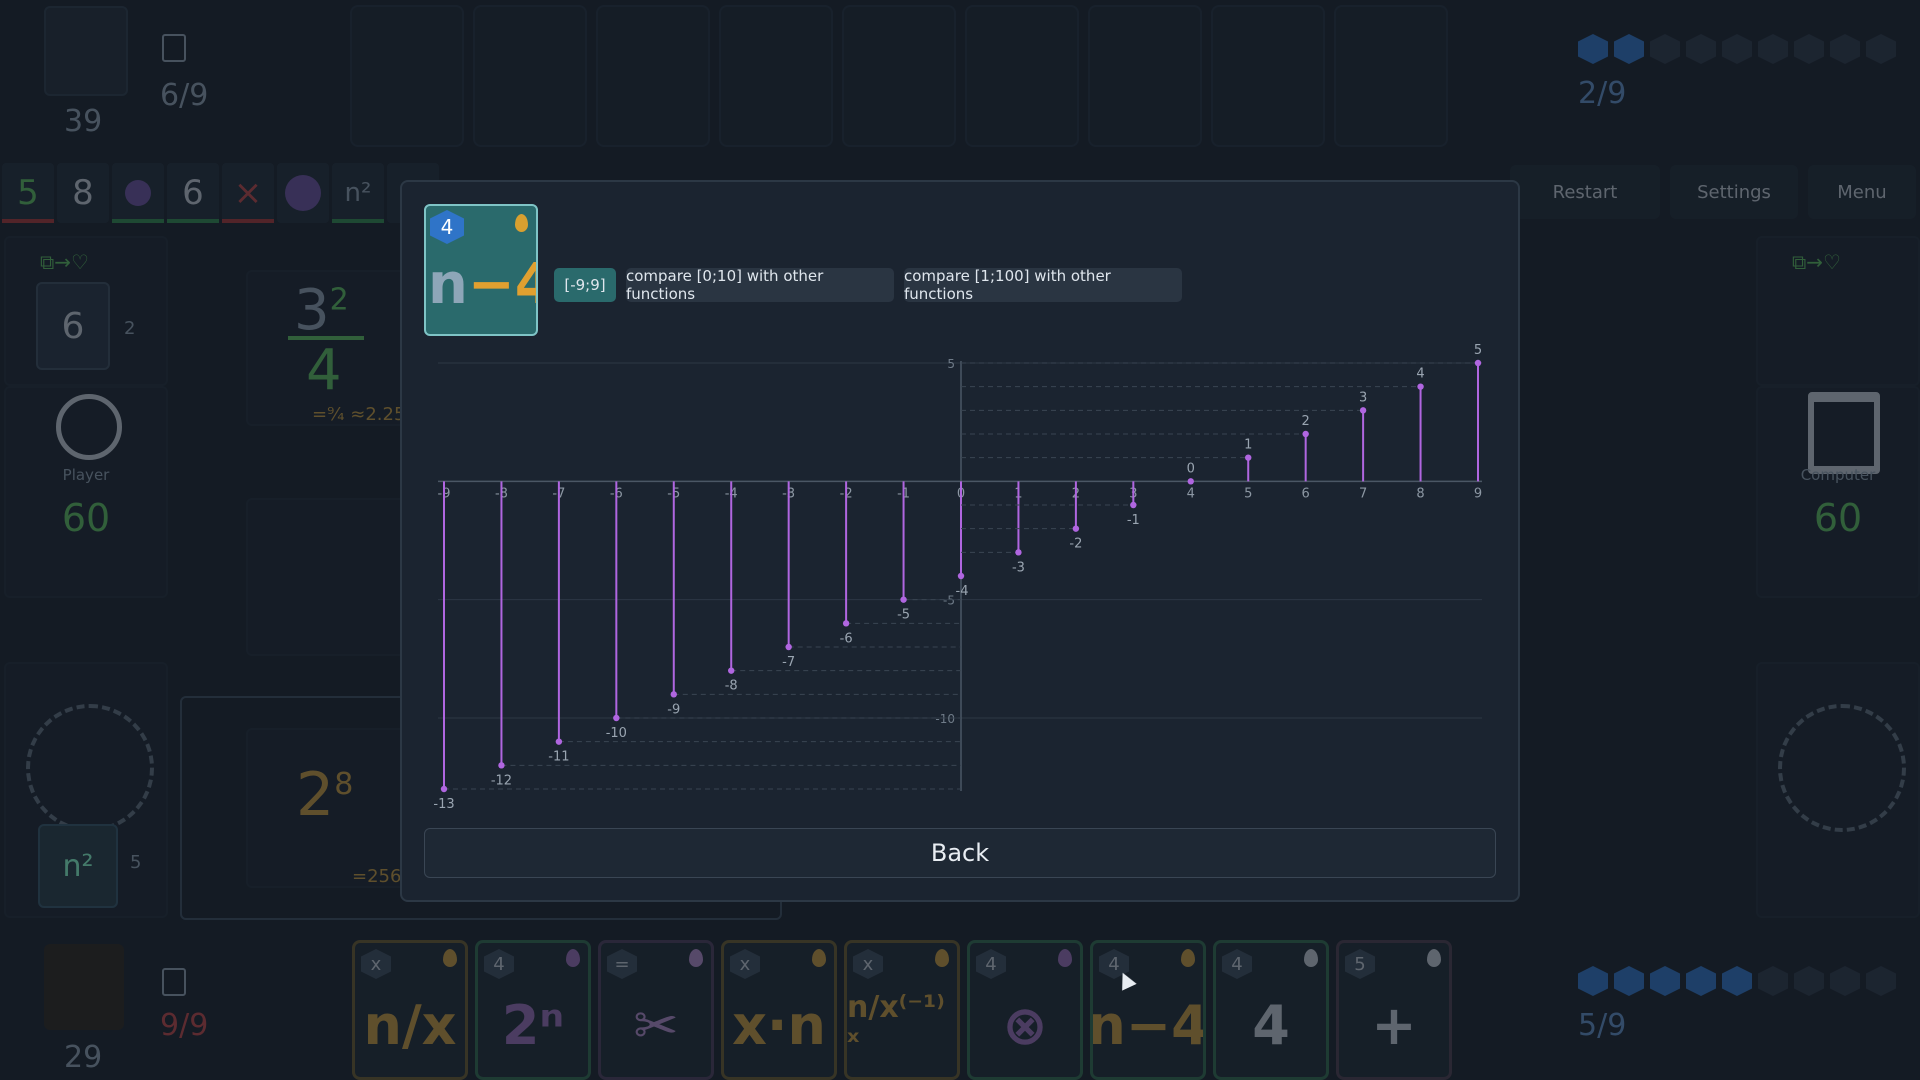 The width and height of the screenshot is (1920, 1080). What do you see at coordinates (949, 601) in the screenshot?
I see `y-tick-label: -5` at bounding box center [949, 601].